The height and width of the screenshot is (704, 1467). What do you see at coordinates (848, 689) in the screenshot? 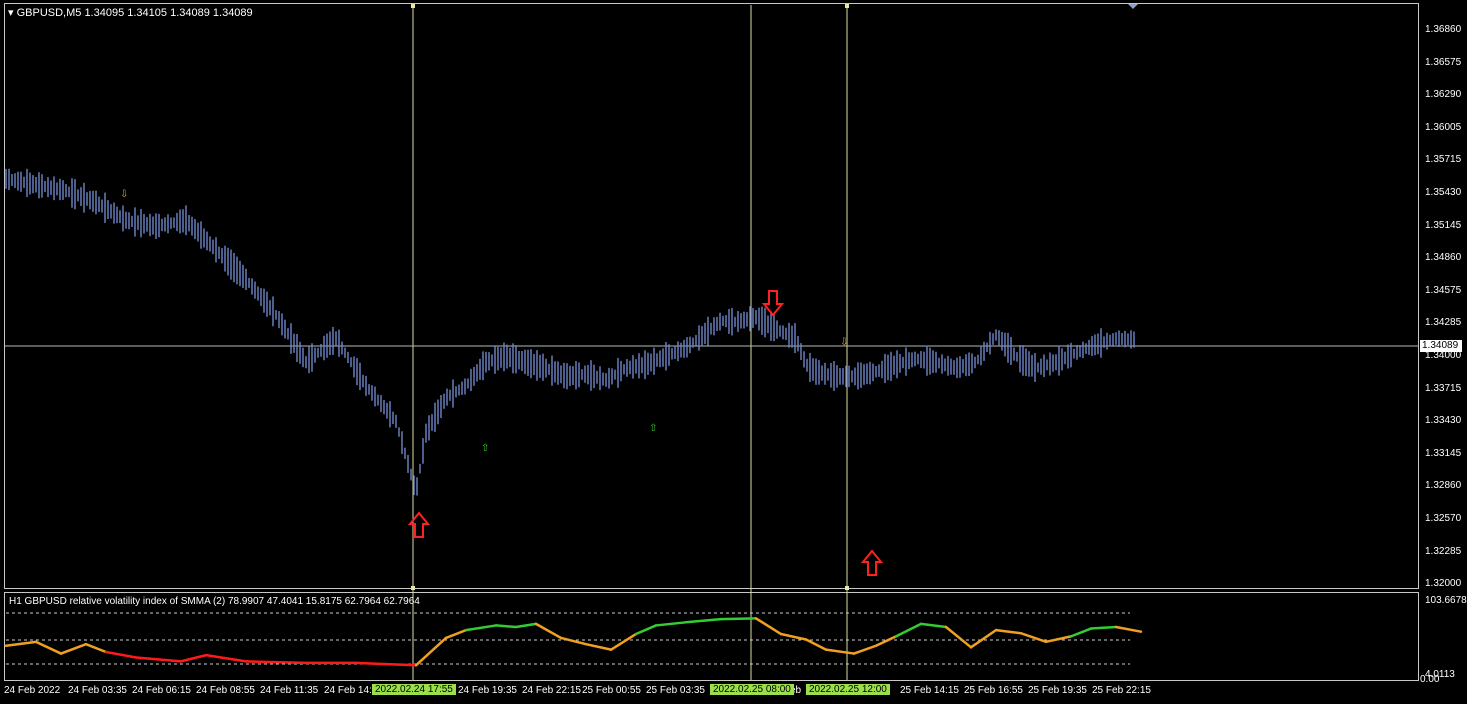
I see `vertical-line-time-label: 2022.02.25 12:00` at bounding box center [848, 689].